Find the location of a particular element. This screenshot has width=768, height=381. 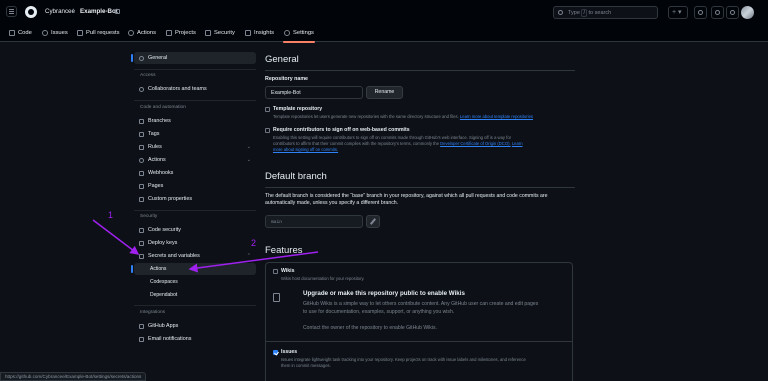

sidebar-item-actions: Actions ⌄ is located at coordinates (195, 160).